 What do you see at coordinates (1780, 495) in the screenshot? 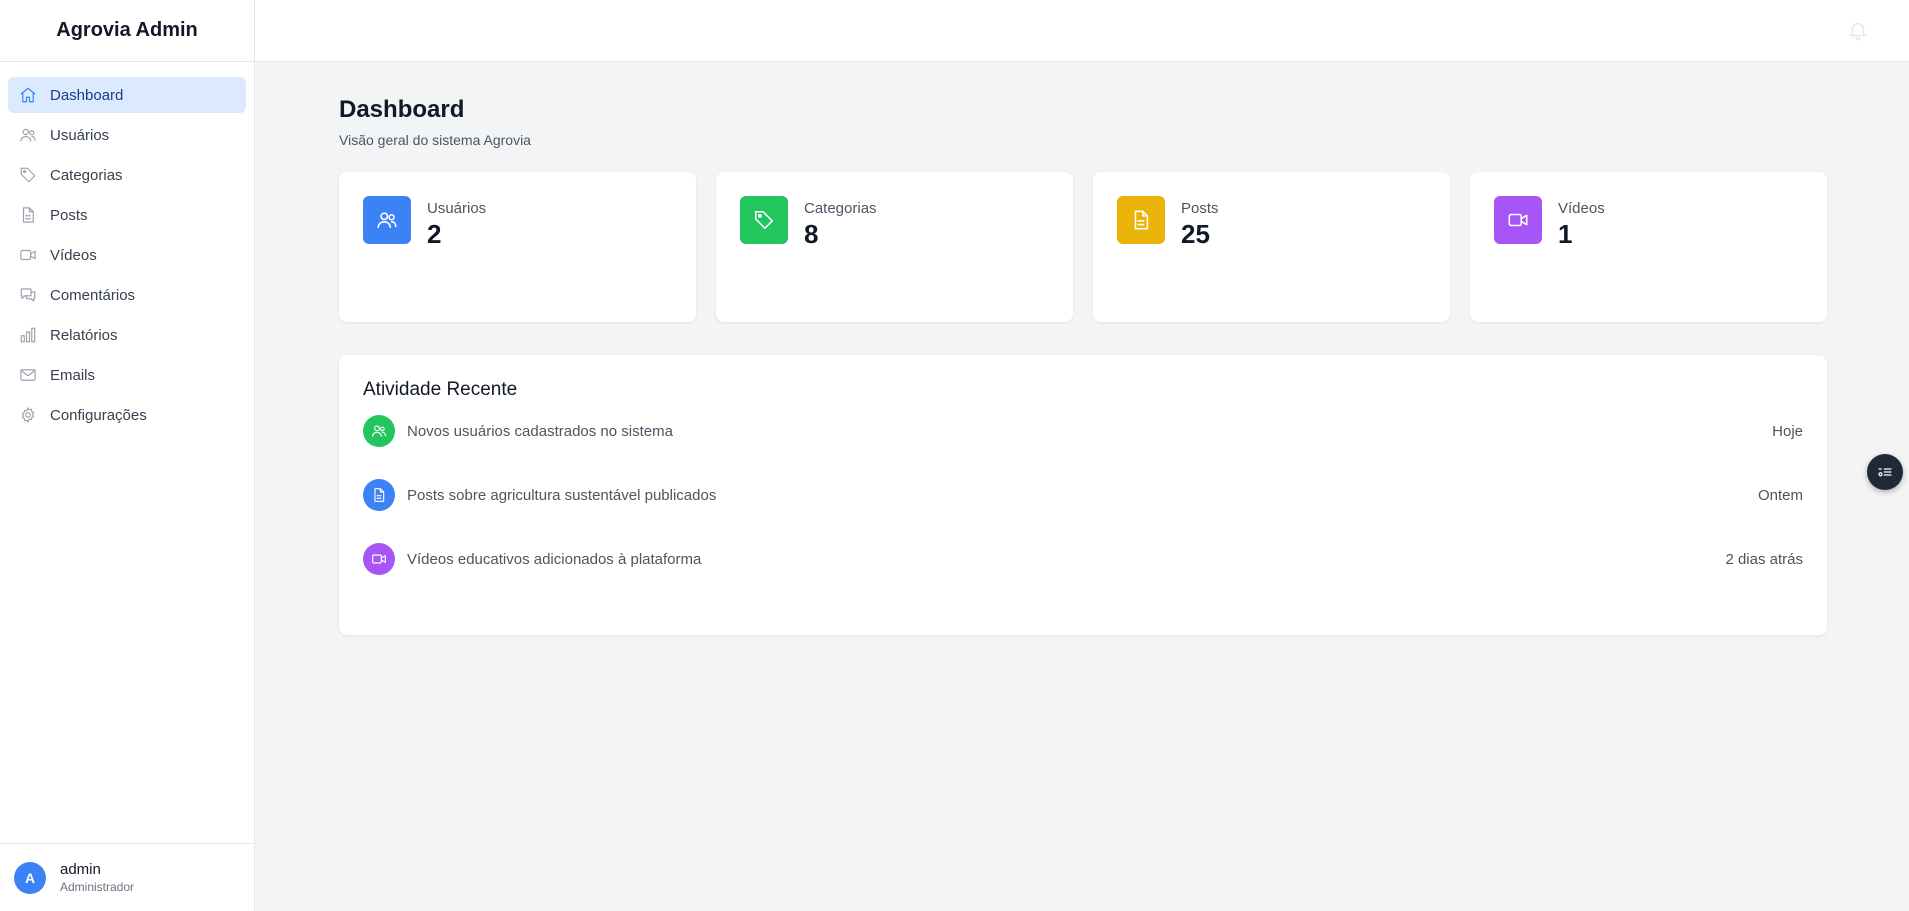
I see `activity-time: Ontem` at bounding box center [1780, 495].